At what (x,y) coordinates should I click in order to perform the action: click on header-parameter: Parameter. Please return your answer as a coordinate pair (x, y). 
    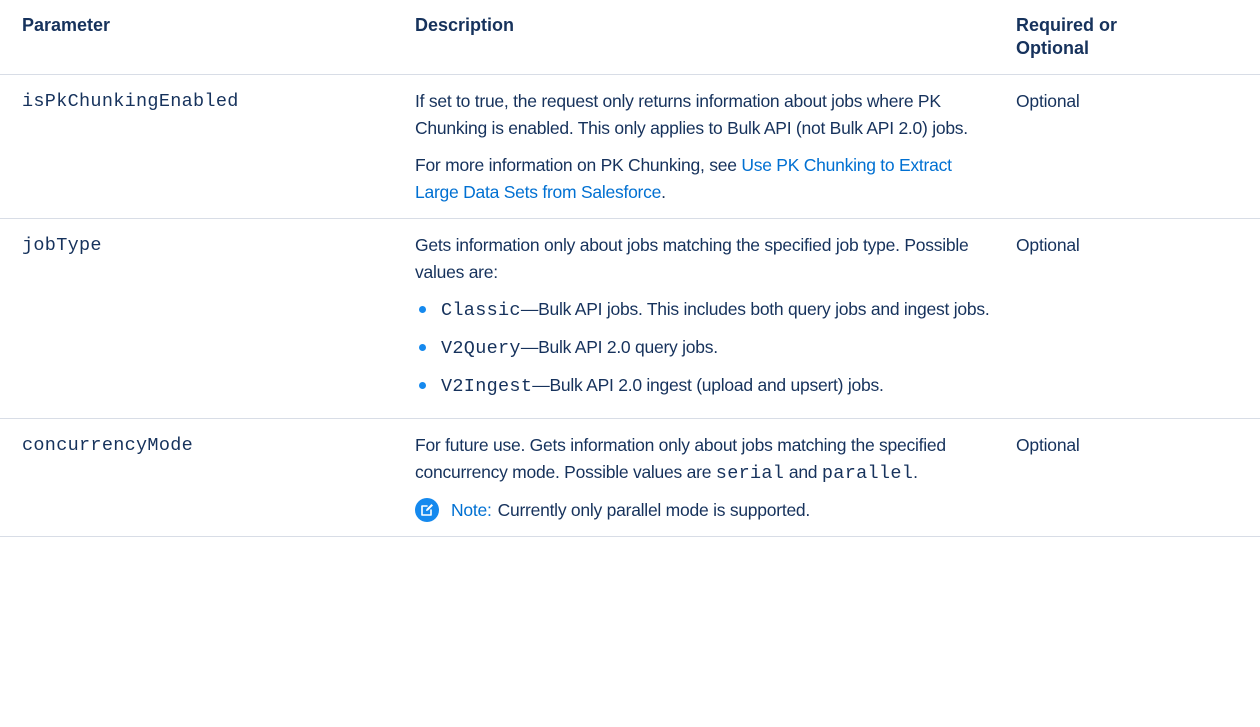
    Looking at the image, I should click on (197, 37).